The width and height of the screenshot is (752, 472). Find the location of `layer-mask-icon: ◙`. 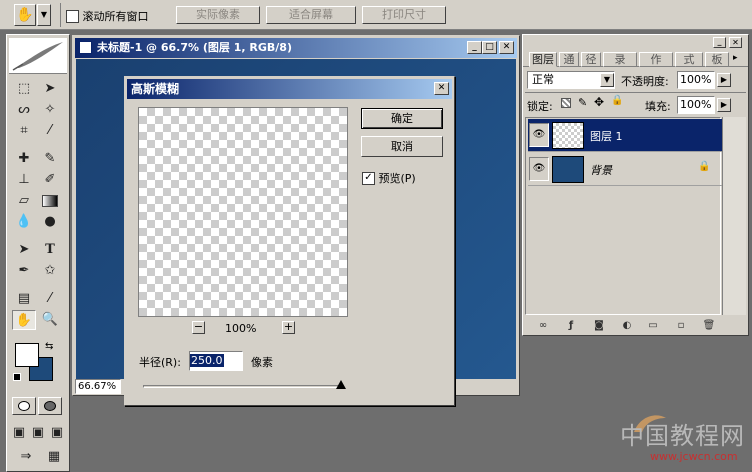

layer-mask-icon: ◙ is located at coordinates (599, 326).